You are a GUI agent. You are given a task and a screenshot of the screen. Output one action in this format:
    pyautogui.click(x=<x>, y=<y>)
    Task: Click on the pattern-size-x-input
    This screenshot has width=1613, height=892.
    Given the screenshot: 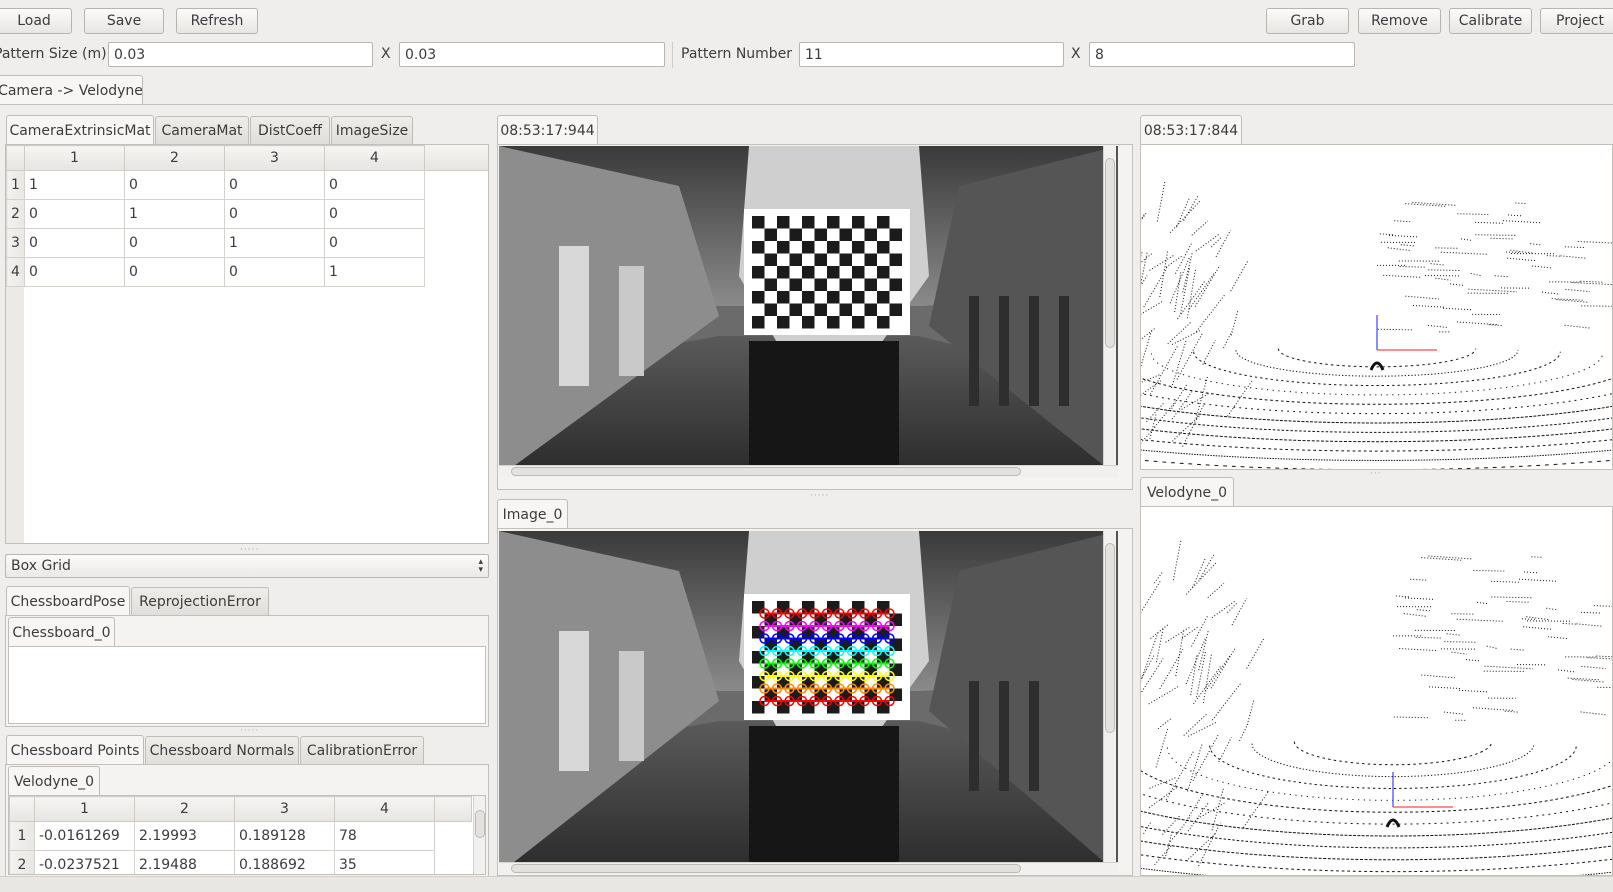 What is the action you would take?
    pyautogui.click(x=240, y=54)
    